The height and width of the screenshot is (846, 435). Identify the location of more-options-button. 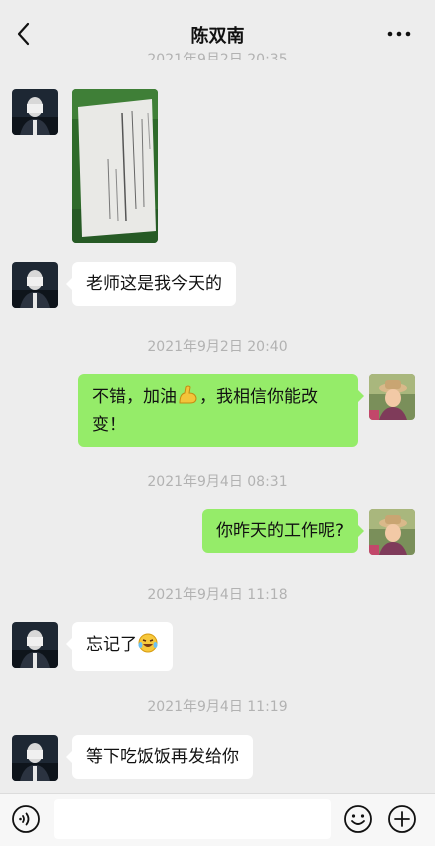
(399, 34).